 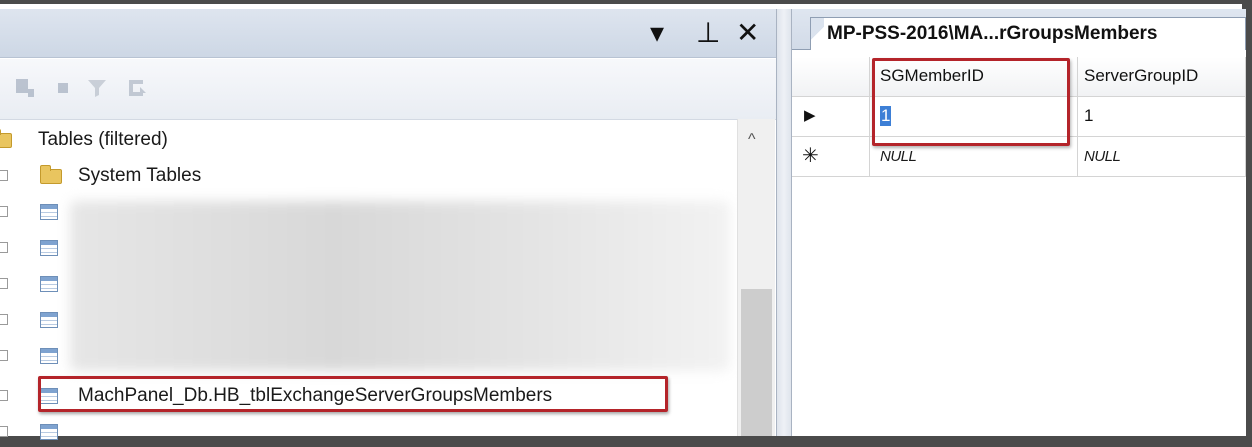 I want to click on tree-node-system-tables: System Tables, so click(x=368, y=176).